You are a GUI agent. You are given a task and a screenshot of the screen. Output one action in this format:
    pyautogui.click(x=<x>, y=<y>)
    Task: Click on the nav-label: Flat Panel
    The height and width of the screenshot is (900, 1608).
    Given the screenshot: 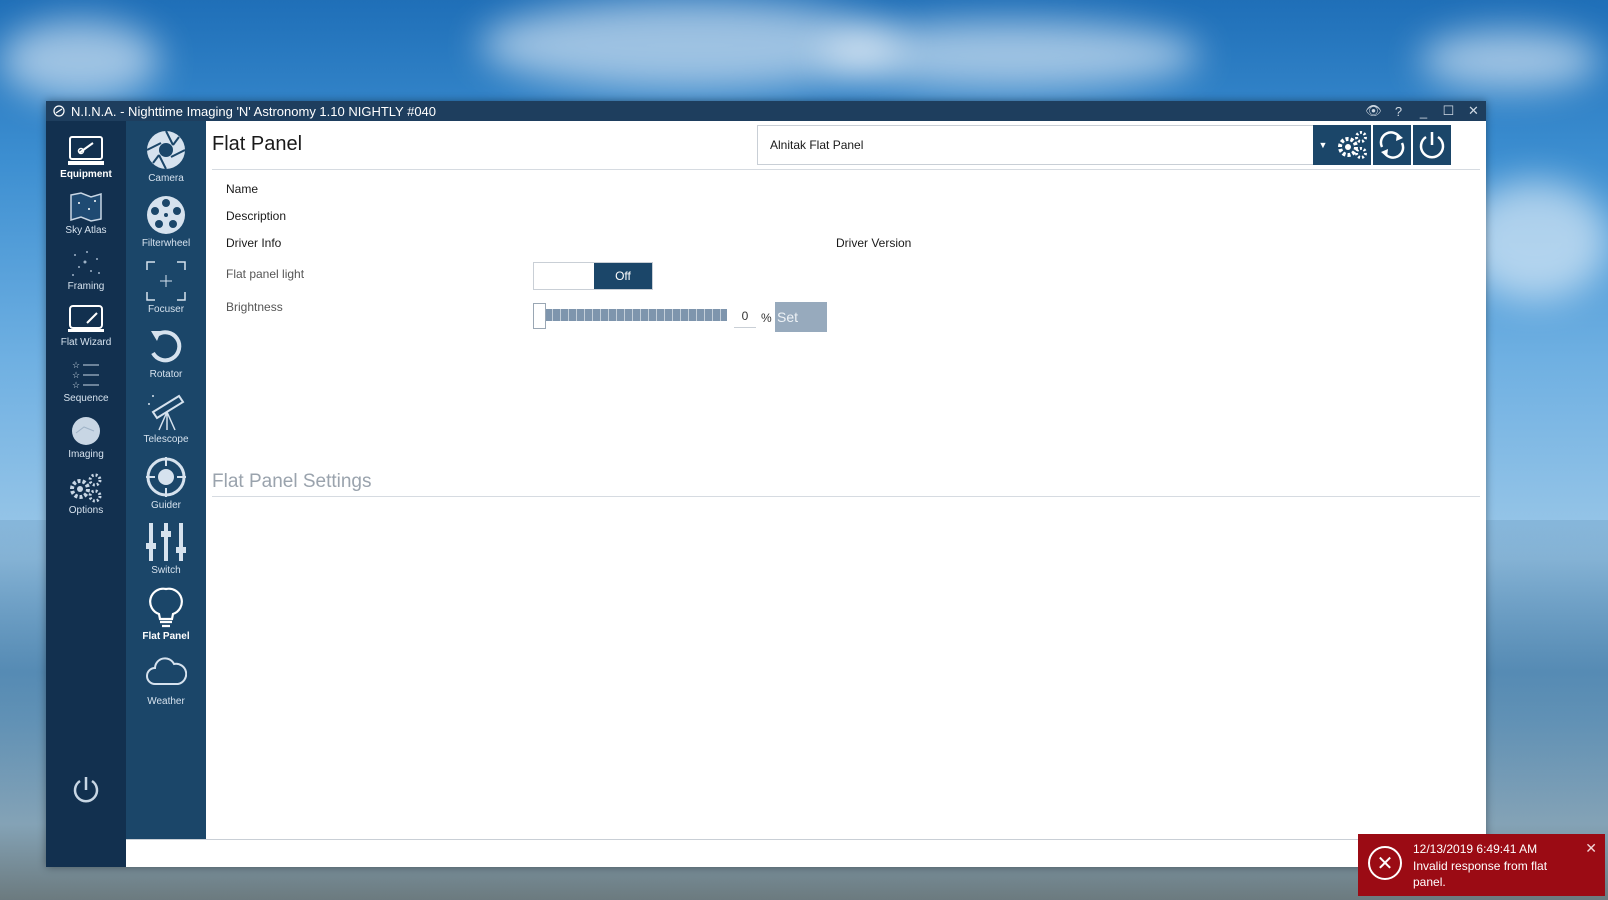 What is the action you would take?
    pyautogui.click(x=166, y=636)
    